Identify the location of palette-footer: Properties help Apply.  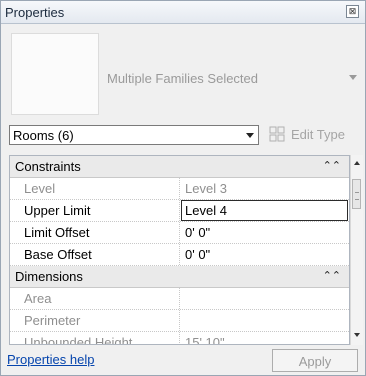
(183, 360).